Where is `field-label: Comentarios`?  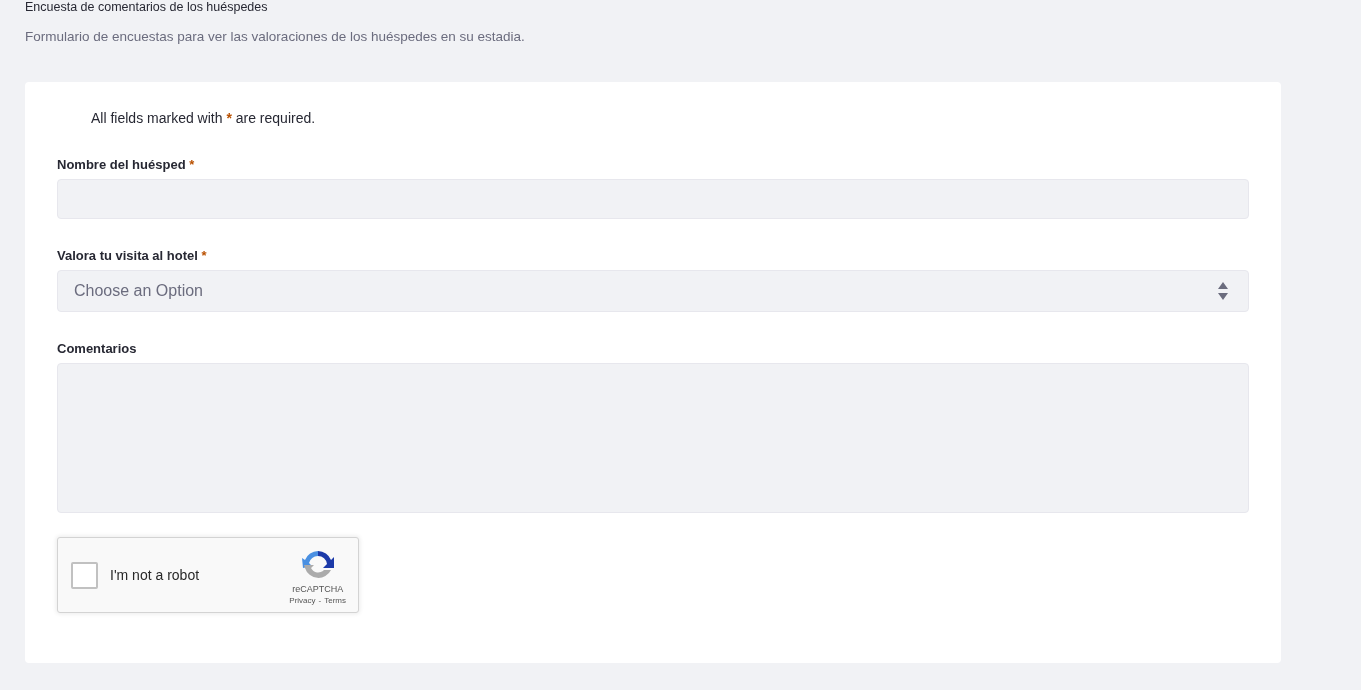 field-label: Comentarios is located at coordinates (97, 349).